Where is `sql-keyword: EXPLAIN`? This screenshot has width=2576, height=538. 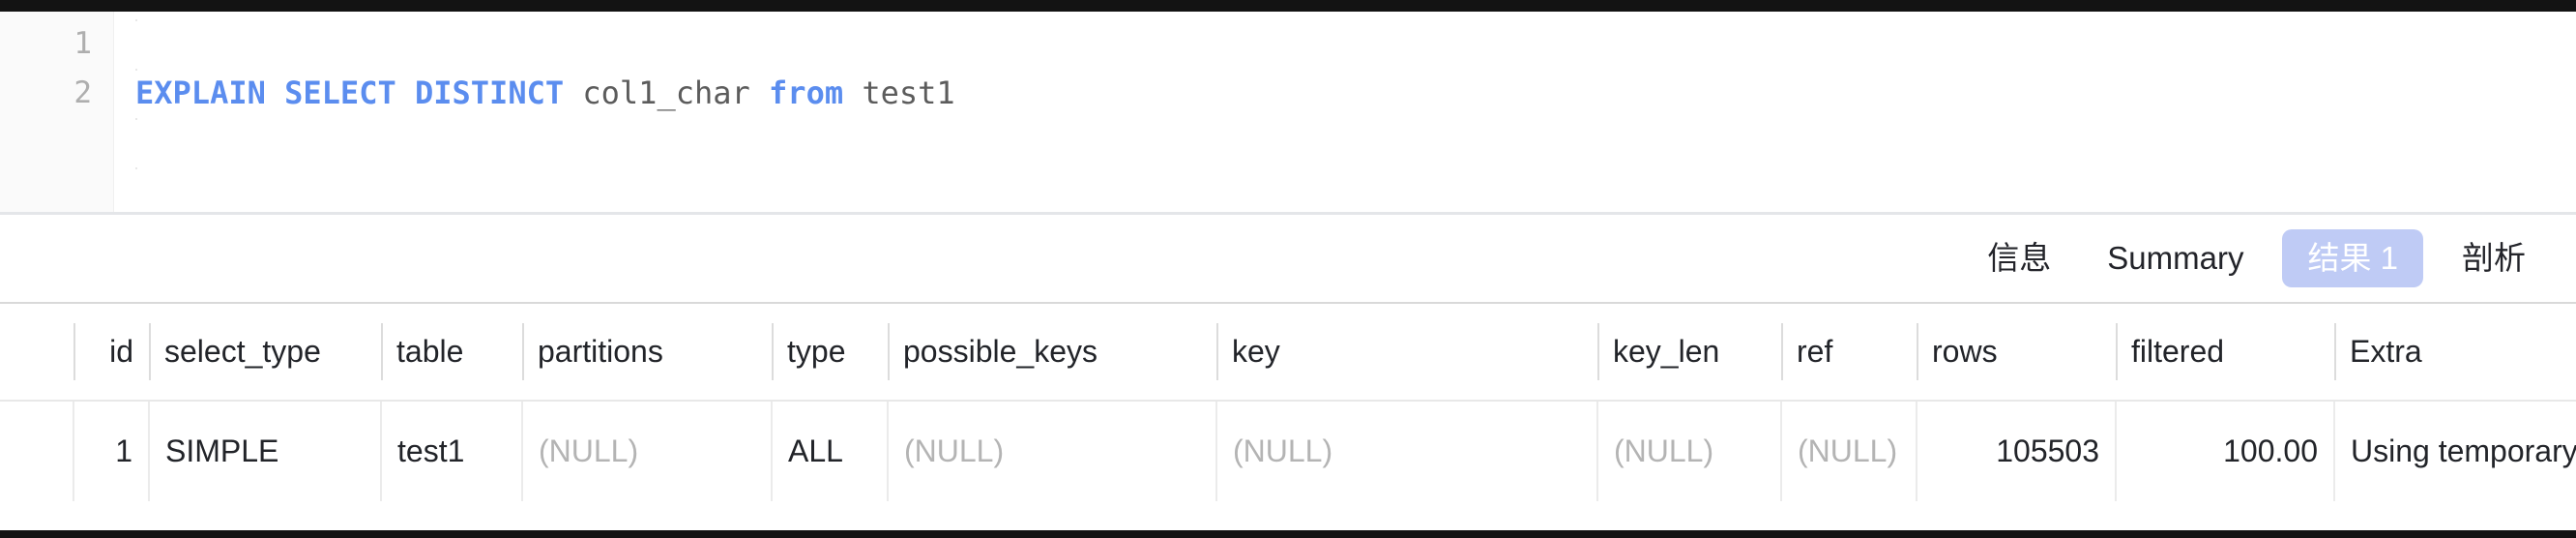
sql-keyword: EXPLAIN is located at coordinates (200, 93).